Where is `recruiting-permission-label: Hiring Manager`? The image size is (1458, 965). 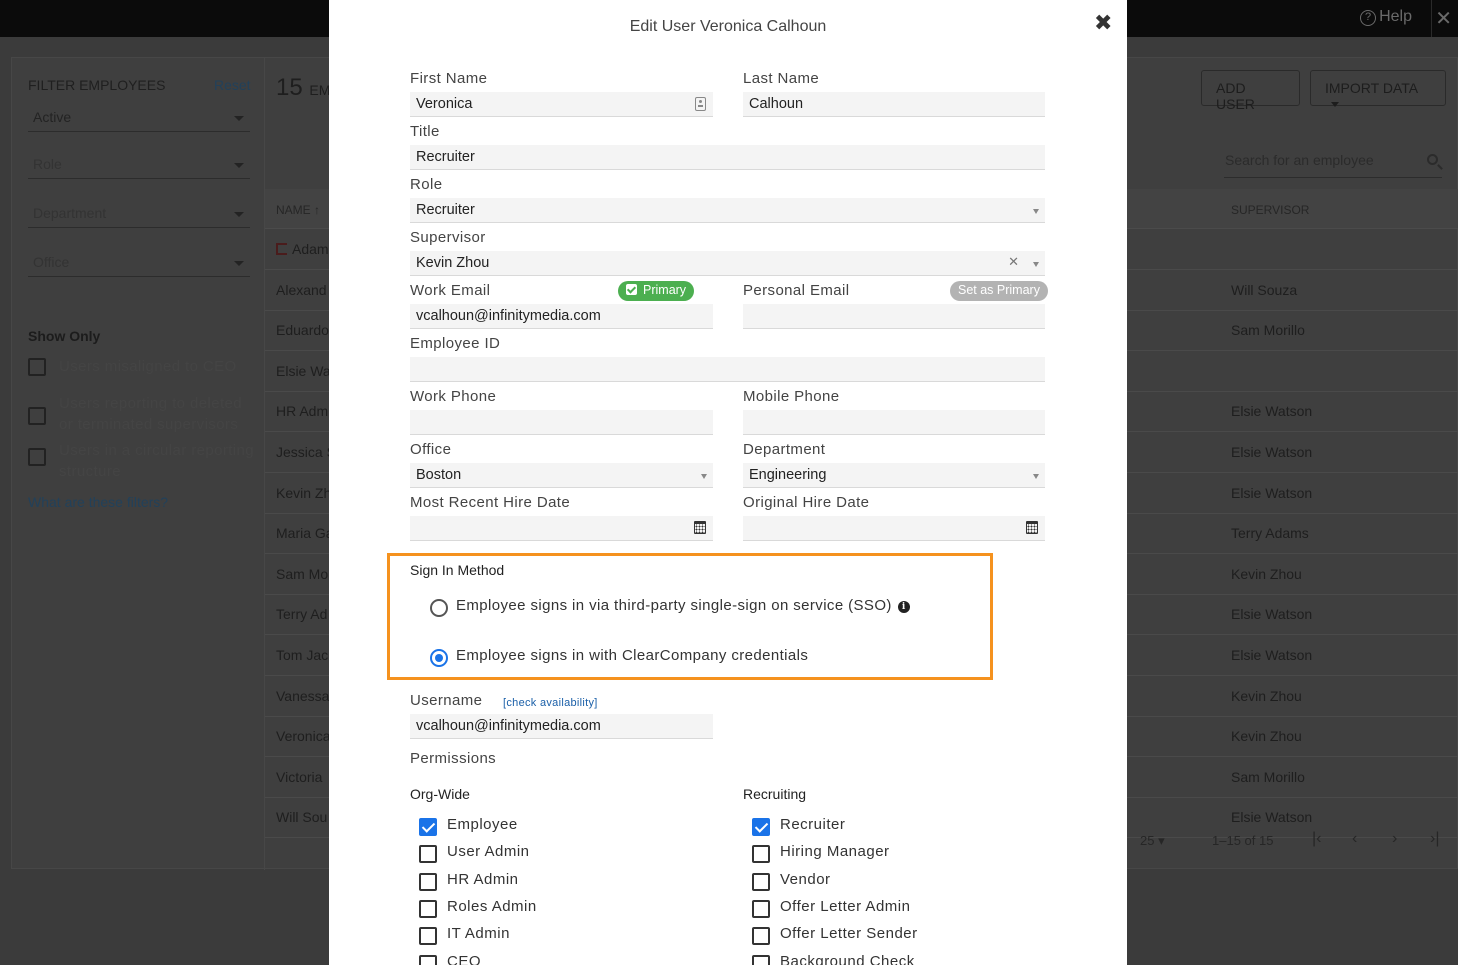 recruiting-permission-label: Hiring Manager is located at coordinates (835, 851).